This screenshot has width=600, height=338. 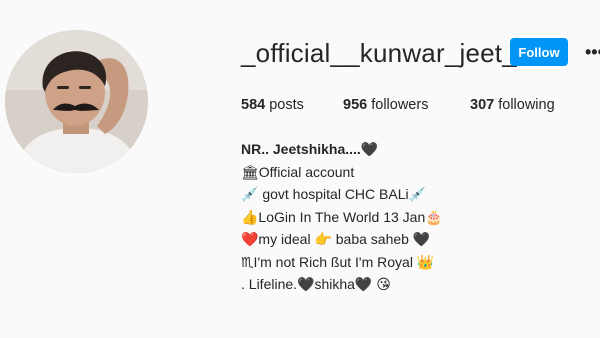 What do you see at coordinates (400, 105) in the screenshot?
I see `followers-label: followers` at bounding box center [400, 105].